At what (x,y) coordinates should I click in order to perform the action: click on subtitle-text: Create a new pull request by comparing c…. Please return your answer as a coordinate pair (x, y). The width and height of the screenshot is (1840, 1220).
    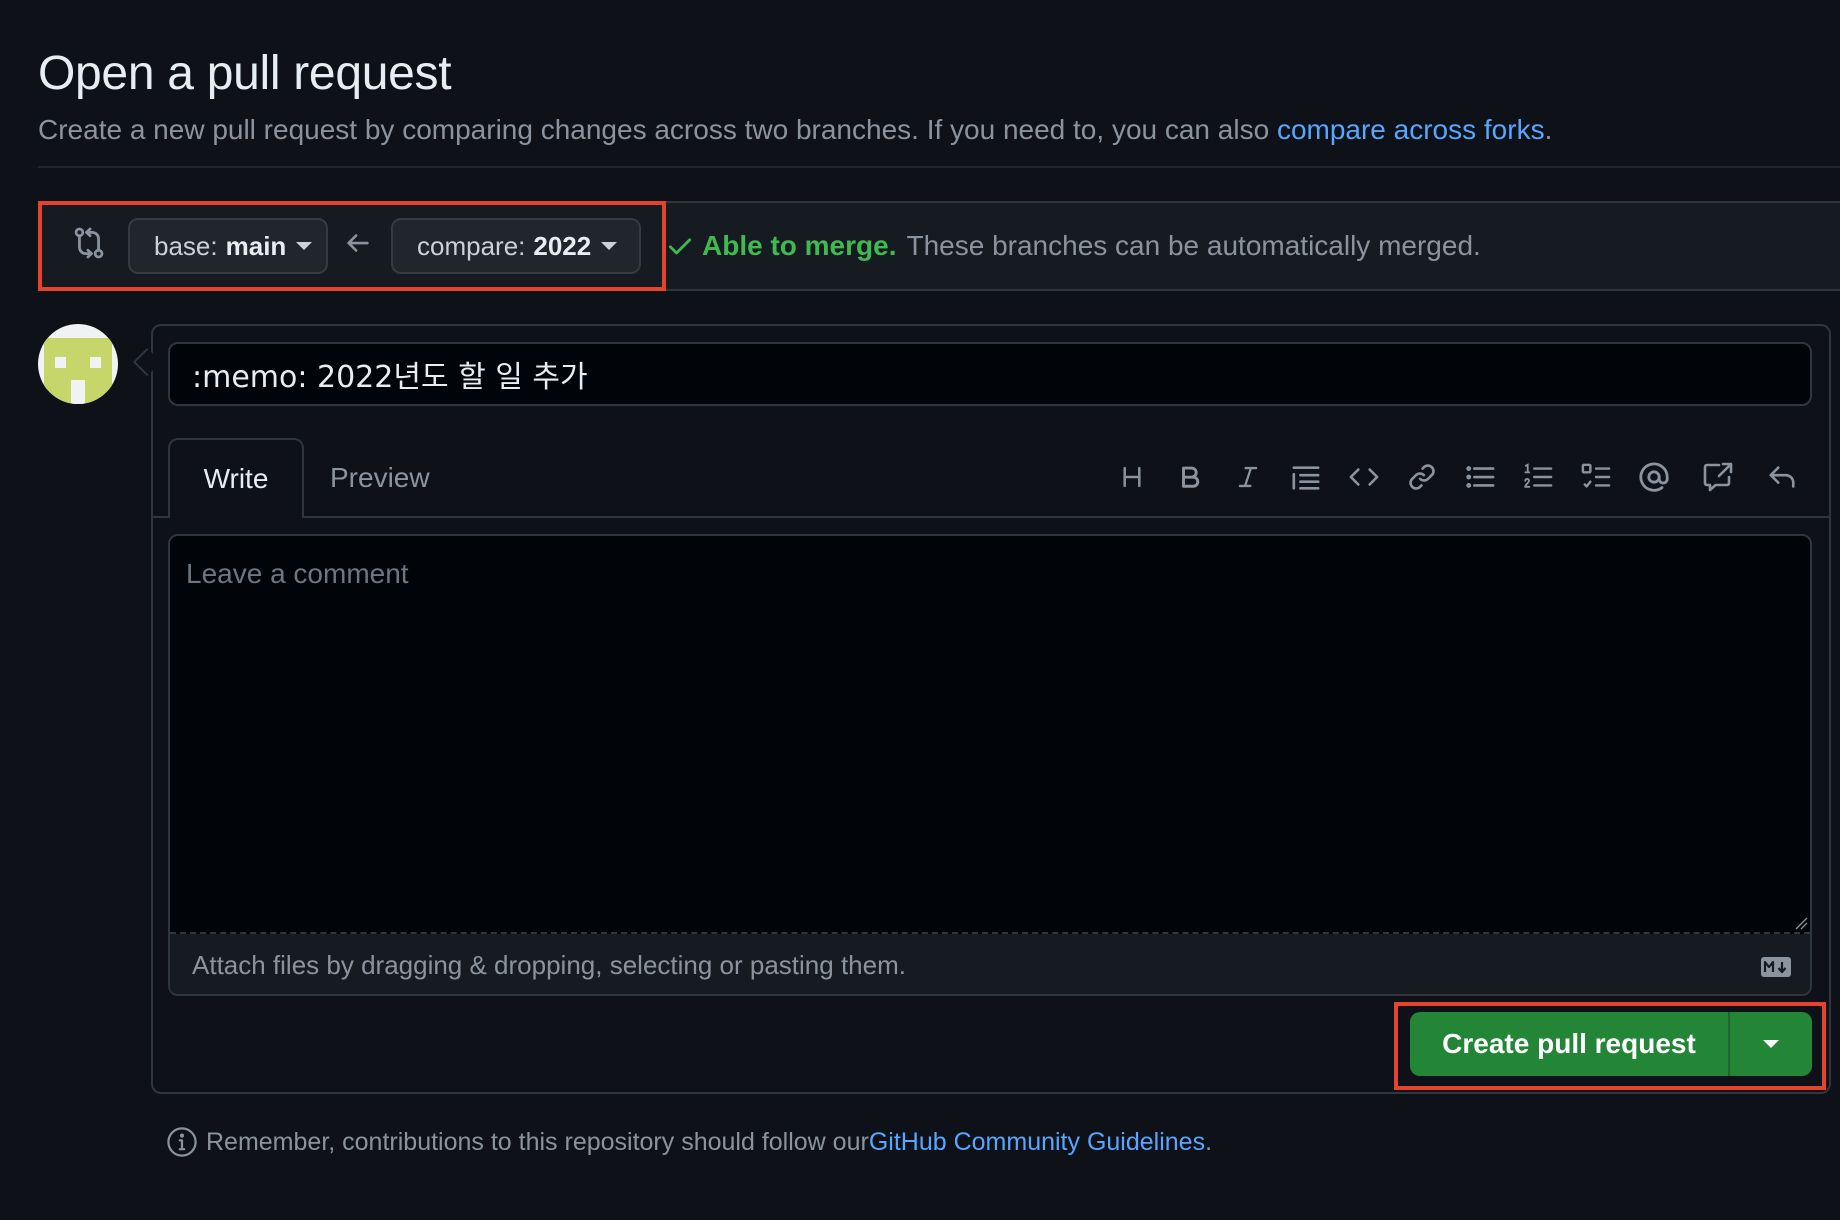
    Looking at the image, I should click on (657, 129).